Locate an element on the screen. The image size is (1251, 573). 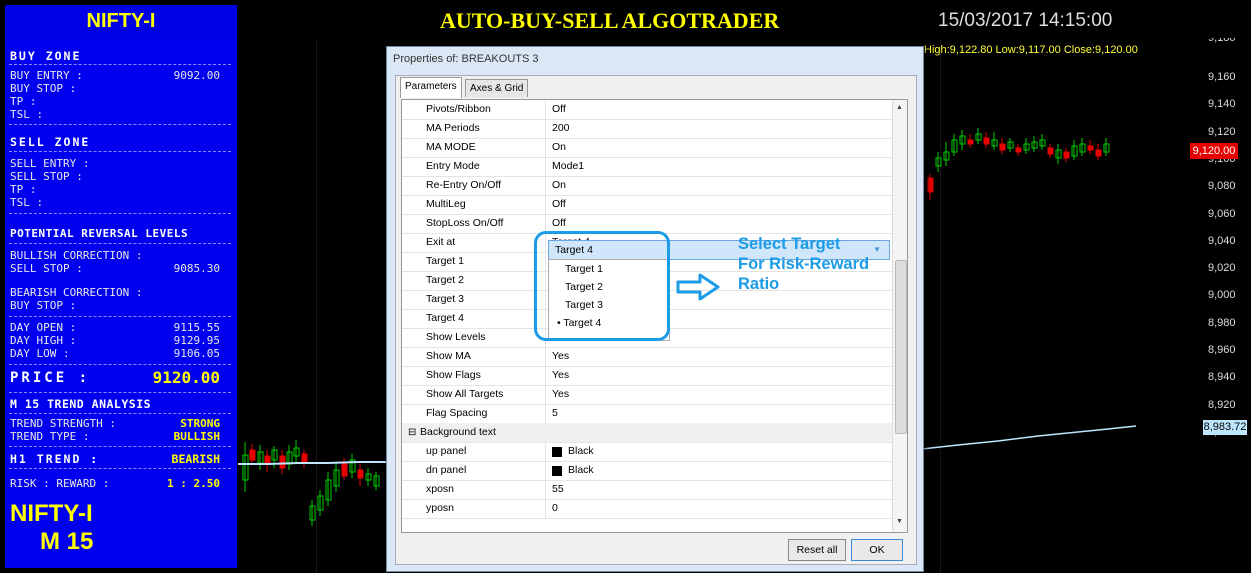
property-value: 55 is located at coordinates (558, 489).